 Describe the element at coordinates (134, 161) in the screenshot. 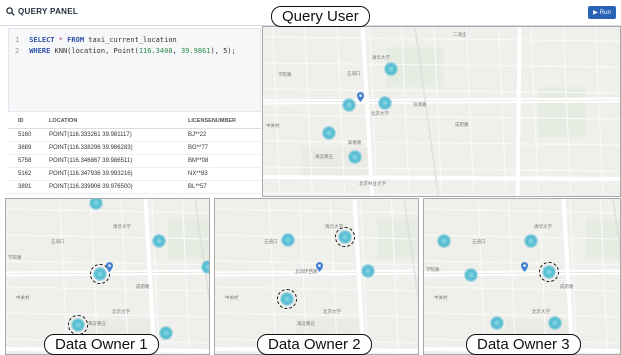

I see `table-row: 5758 POINT(116.346867 39.986511) BM**08` at that location.